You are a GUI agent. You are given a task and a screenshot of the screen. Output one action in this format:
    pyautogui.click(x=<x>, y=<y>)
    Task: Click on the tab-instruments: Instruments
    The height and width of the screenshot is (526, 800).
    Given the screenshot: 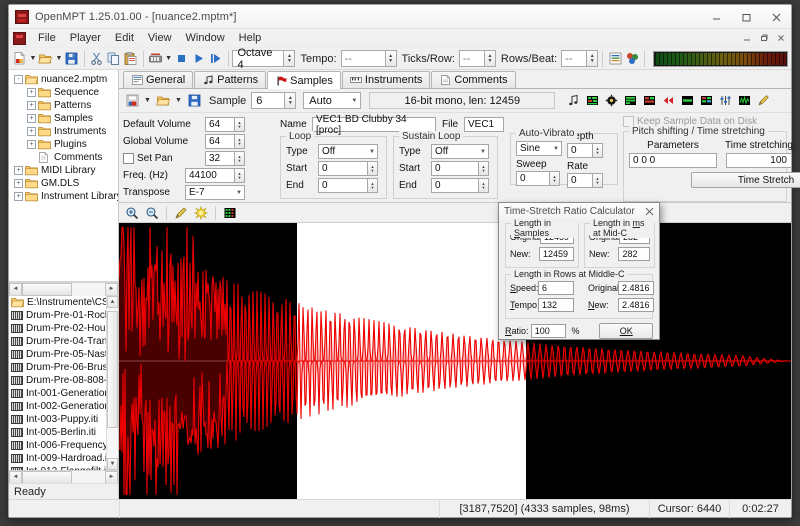 What is the action you would take?
    pyautogui.click(x=386, y=79)
    